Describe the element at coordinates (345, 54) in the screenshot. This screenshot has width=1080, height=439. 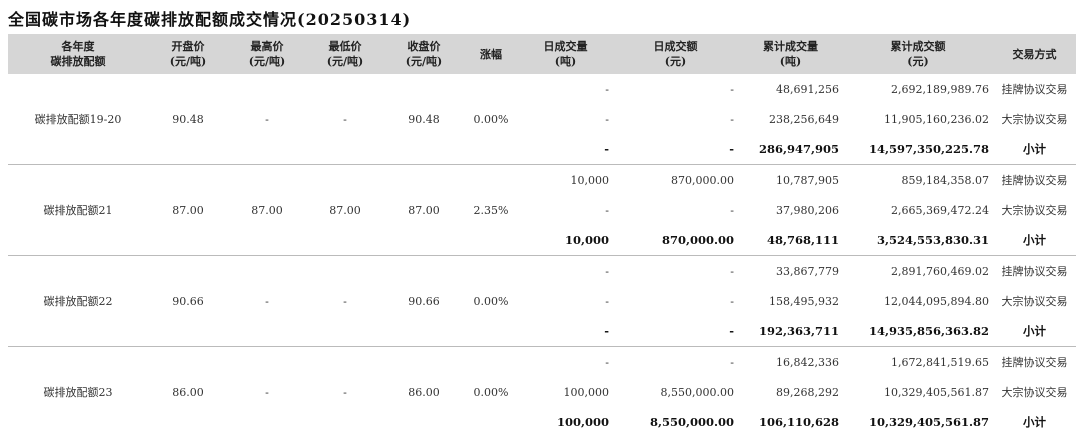
I see `header-low: 最低价 (元/吨)` at that location.